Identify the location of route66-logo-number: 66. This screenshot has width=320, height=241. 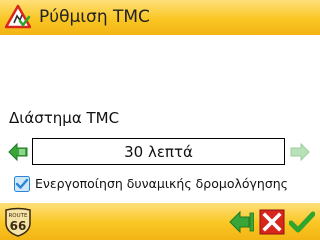
(18, 226).